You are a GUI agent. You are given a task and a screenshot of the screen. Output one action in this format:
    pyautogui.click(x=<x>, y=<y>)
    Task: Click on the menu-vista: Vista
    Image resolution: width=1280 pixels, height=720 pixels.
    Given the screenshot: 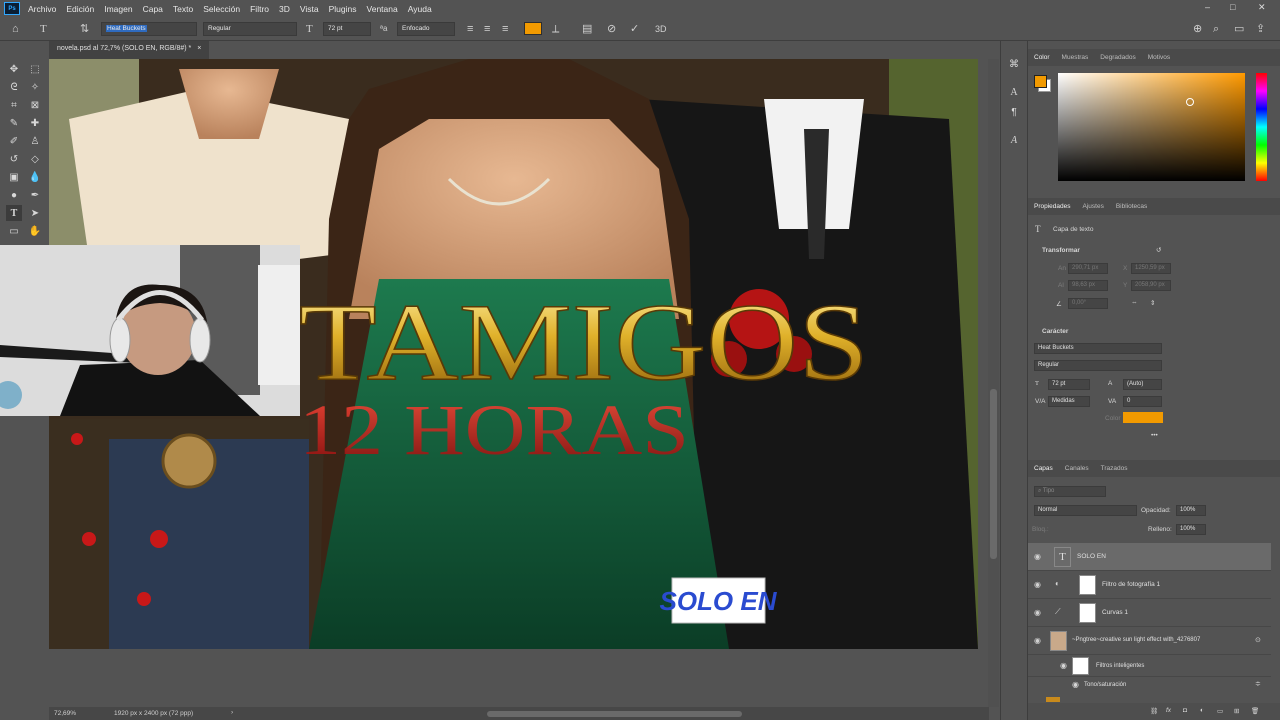 What is the action you would take?
    pyautogui.click(x=309, y=9)
    